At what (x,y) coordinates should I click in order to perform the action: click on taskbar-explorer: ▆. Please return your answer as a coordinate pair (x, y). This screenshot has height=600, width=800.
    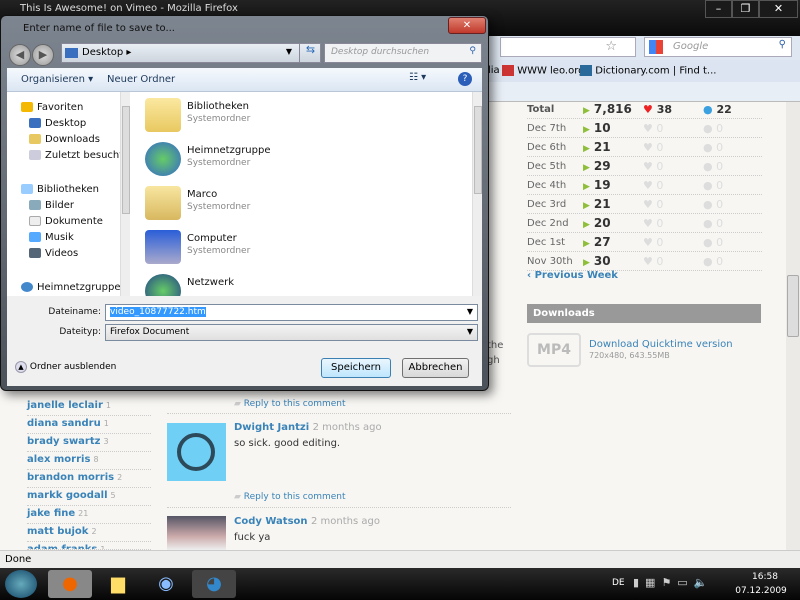
    Looking at the image, I should click on (118, 584).